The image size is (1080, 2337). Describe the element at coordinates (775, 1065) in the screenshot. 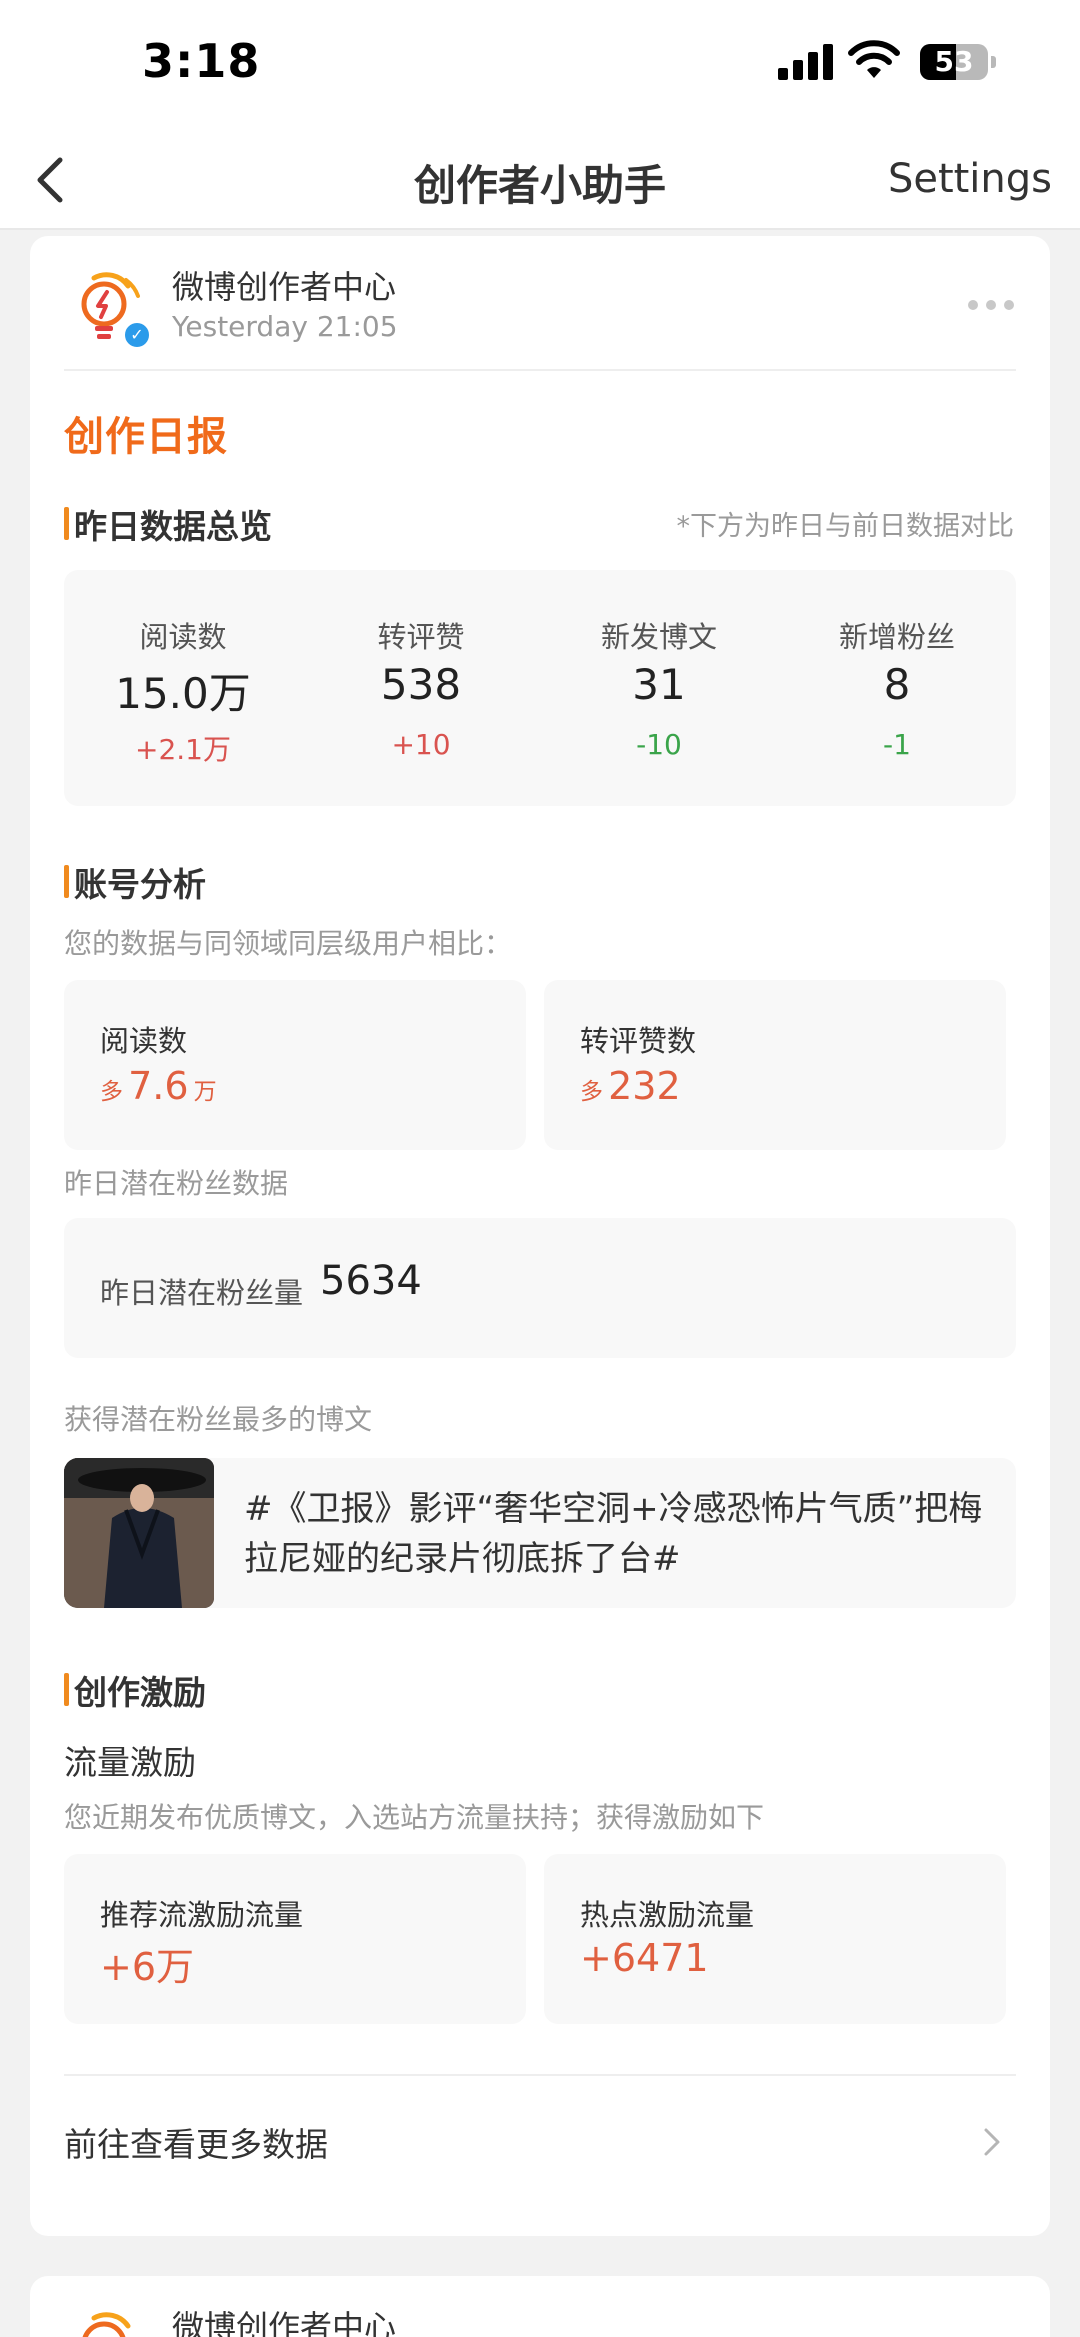

I see `compare-engagement-card: 转评赞数 多 232` at that location.